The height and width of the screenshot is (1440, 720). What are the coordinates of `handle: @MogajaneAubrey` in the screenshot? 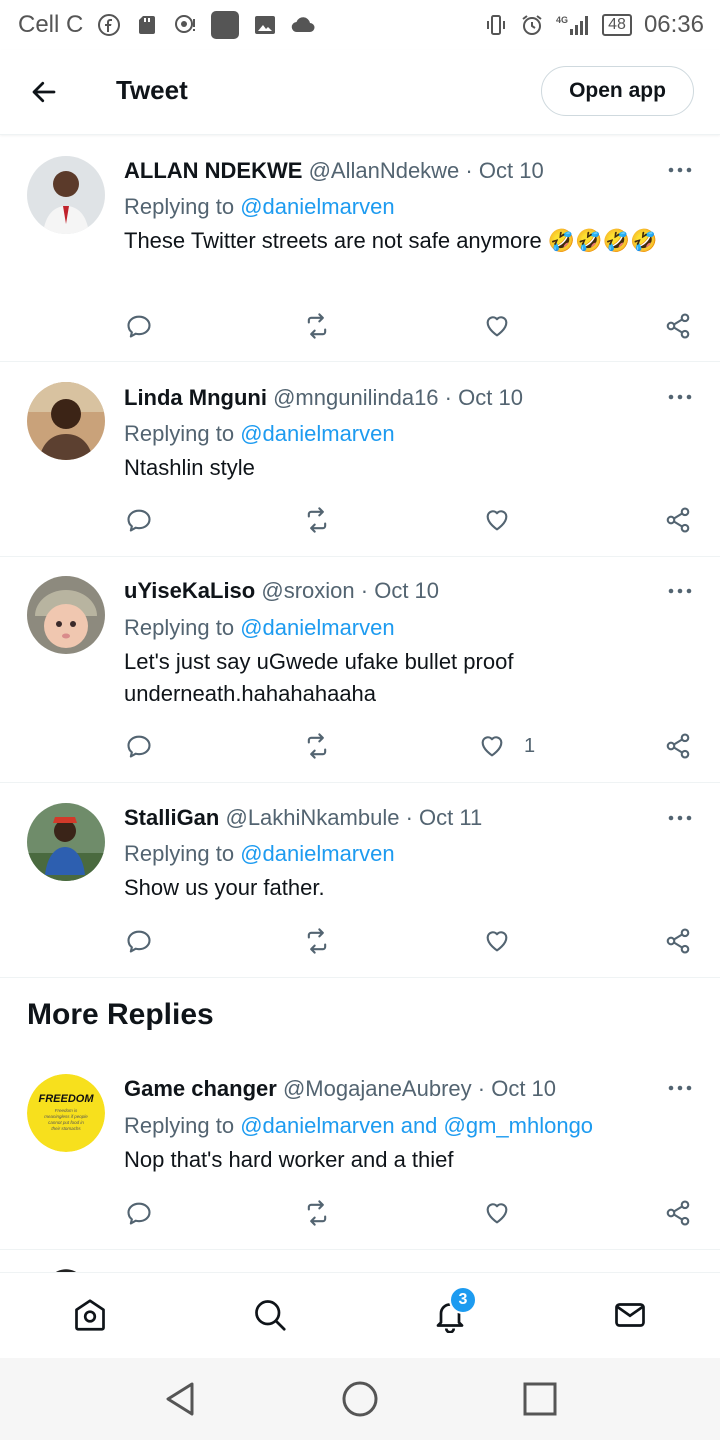 It's located at (377, 1088).